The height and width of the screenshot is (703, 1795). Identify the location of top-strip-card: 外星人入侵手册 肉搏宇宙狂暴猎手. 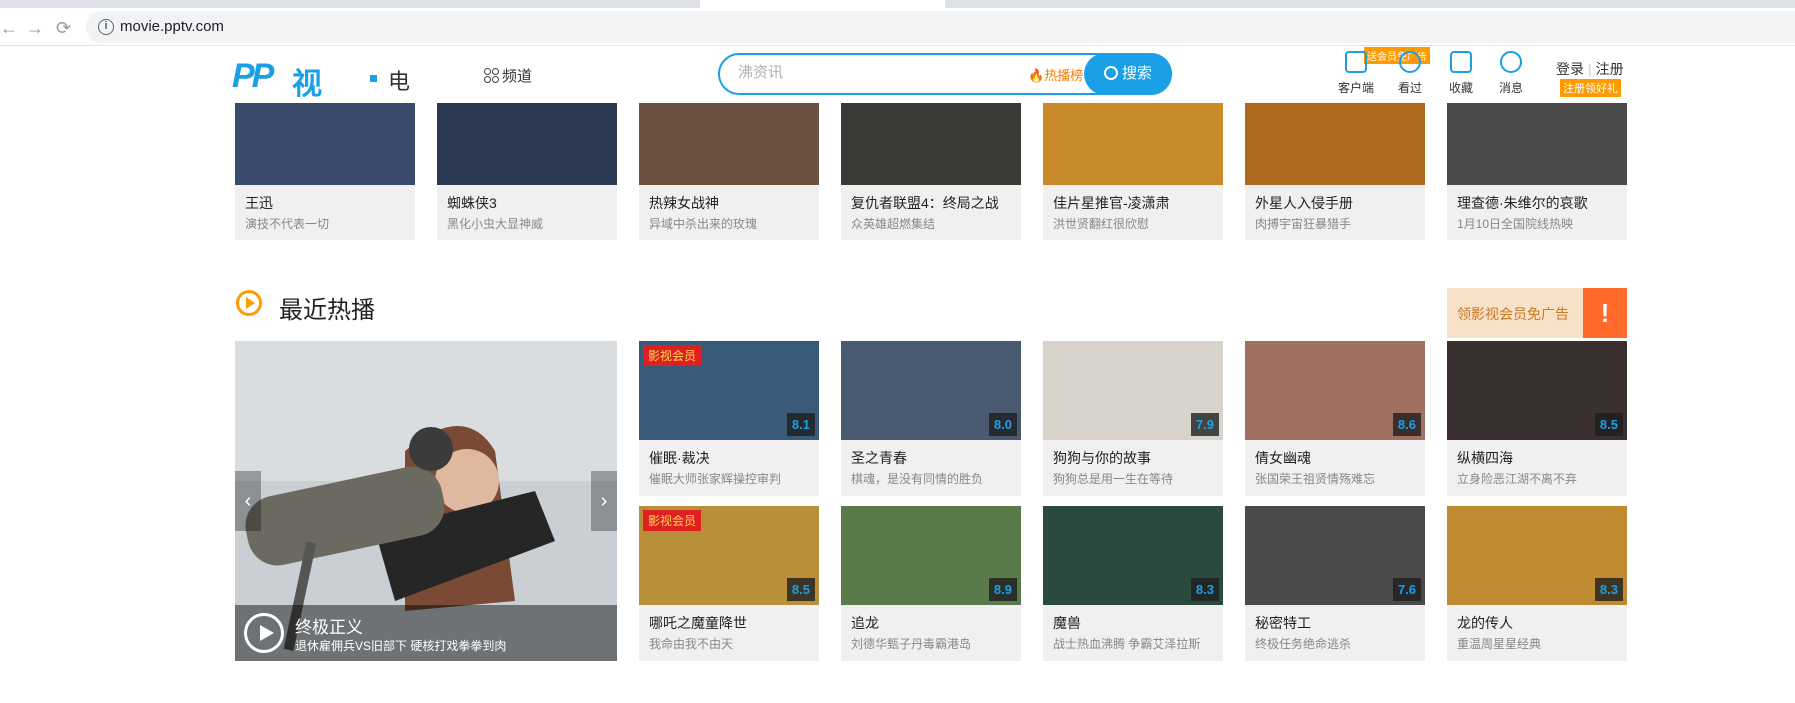
(1335, 171).